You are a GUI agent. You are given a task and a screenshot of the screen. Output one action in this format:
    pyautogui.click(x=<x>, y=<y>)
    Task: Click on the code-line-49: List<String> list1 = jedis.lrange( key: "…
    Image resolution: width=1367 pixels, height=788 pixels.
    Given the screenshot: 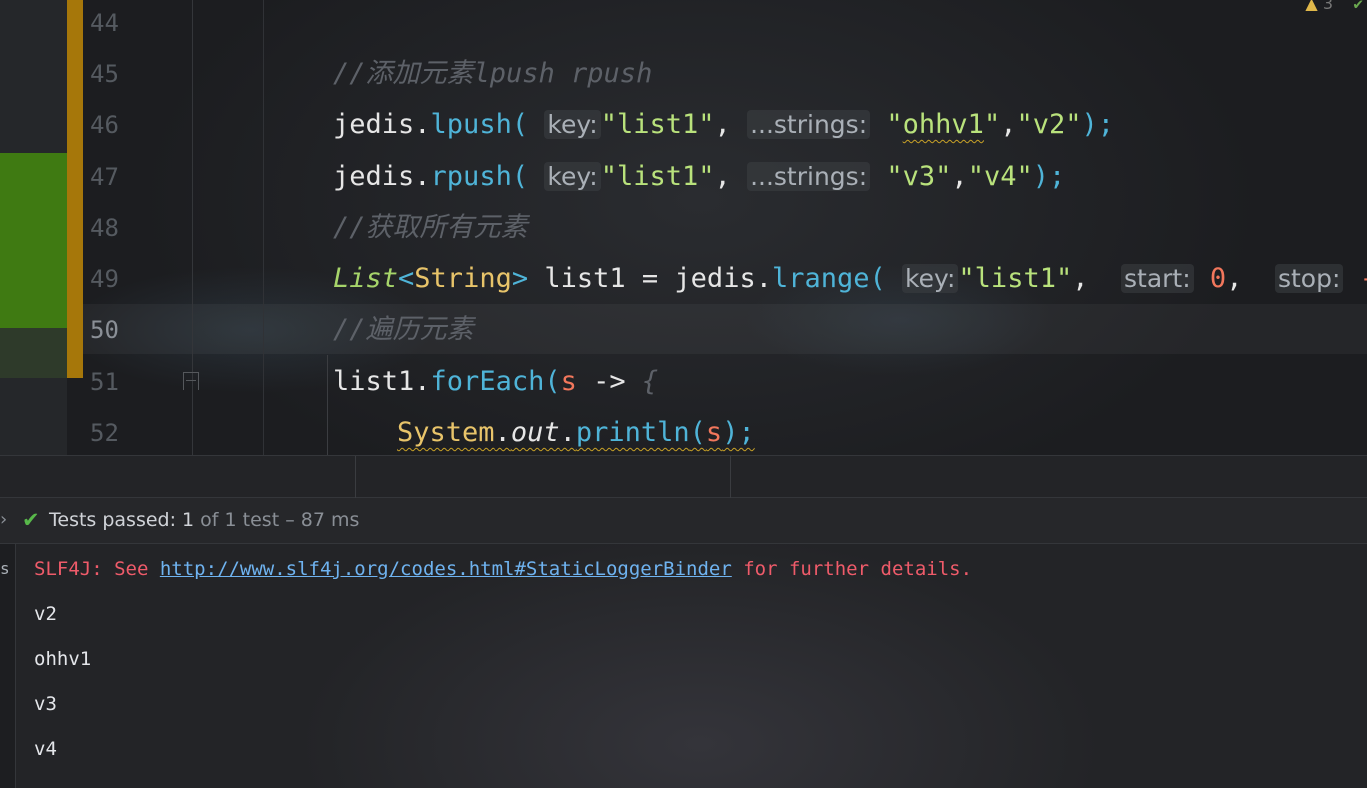 What is the action you would take?
    pyautogui.click(x=850, y=279)
    